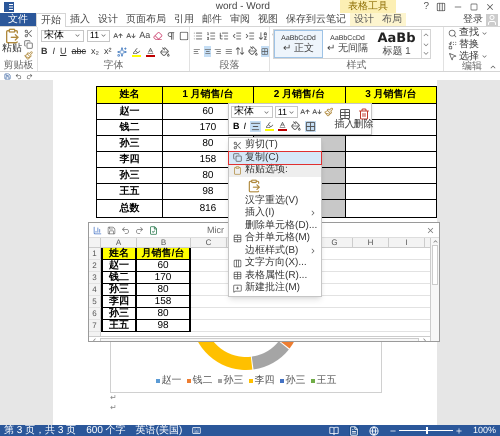 The width and height of the screenshot is (500, 436). I want to click on format-button: B, so click(44, 51).